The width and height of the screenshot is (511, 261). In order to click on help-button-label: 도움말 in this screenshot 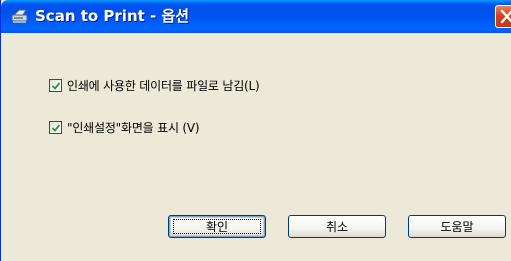, I will do `click(457, 227)`.